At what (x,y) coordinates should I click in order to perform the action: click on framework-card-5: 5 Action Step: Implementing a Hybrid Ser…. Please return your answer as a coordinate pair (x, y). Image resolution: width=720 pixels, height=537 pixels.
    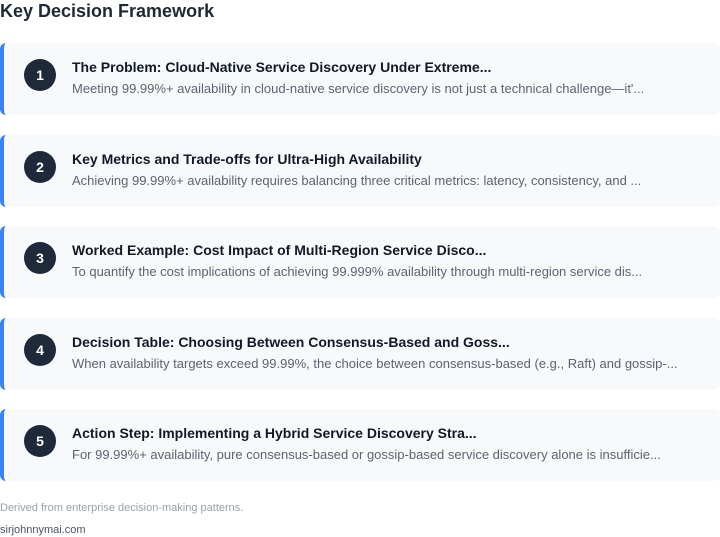
    Looking at the image, I should click on (360, 445).